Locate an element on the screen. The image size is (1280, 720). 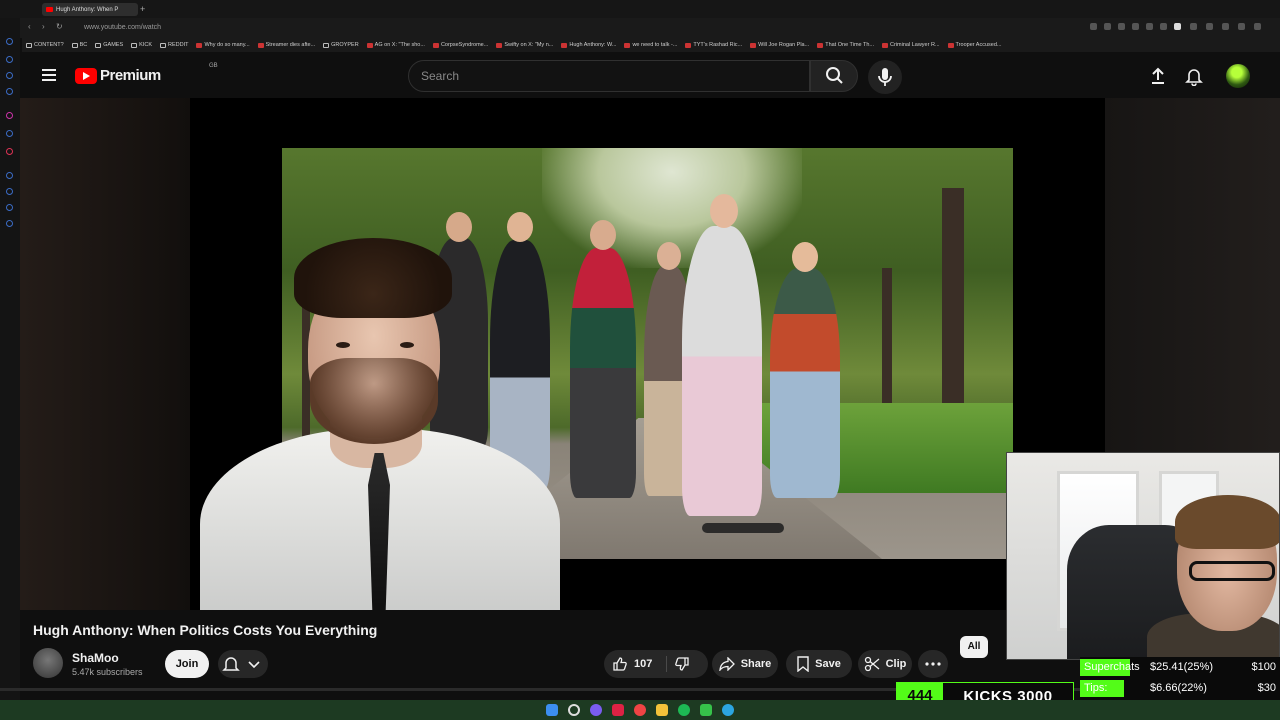
browser-address-bar: ‹ › ↻ www.youtube.com/watch is located at coordinates (640, 28).